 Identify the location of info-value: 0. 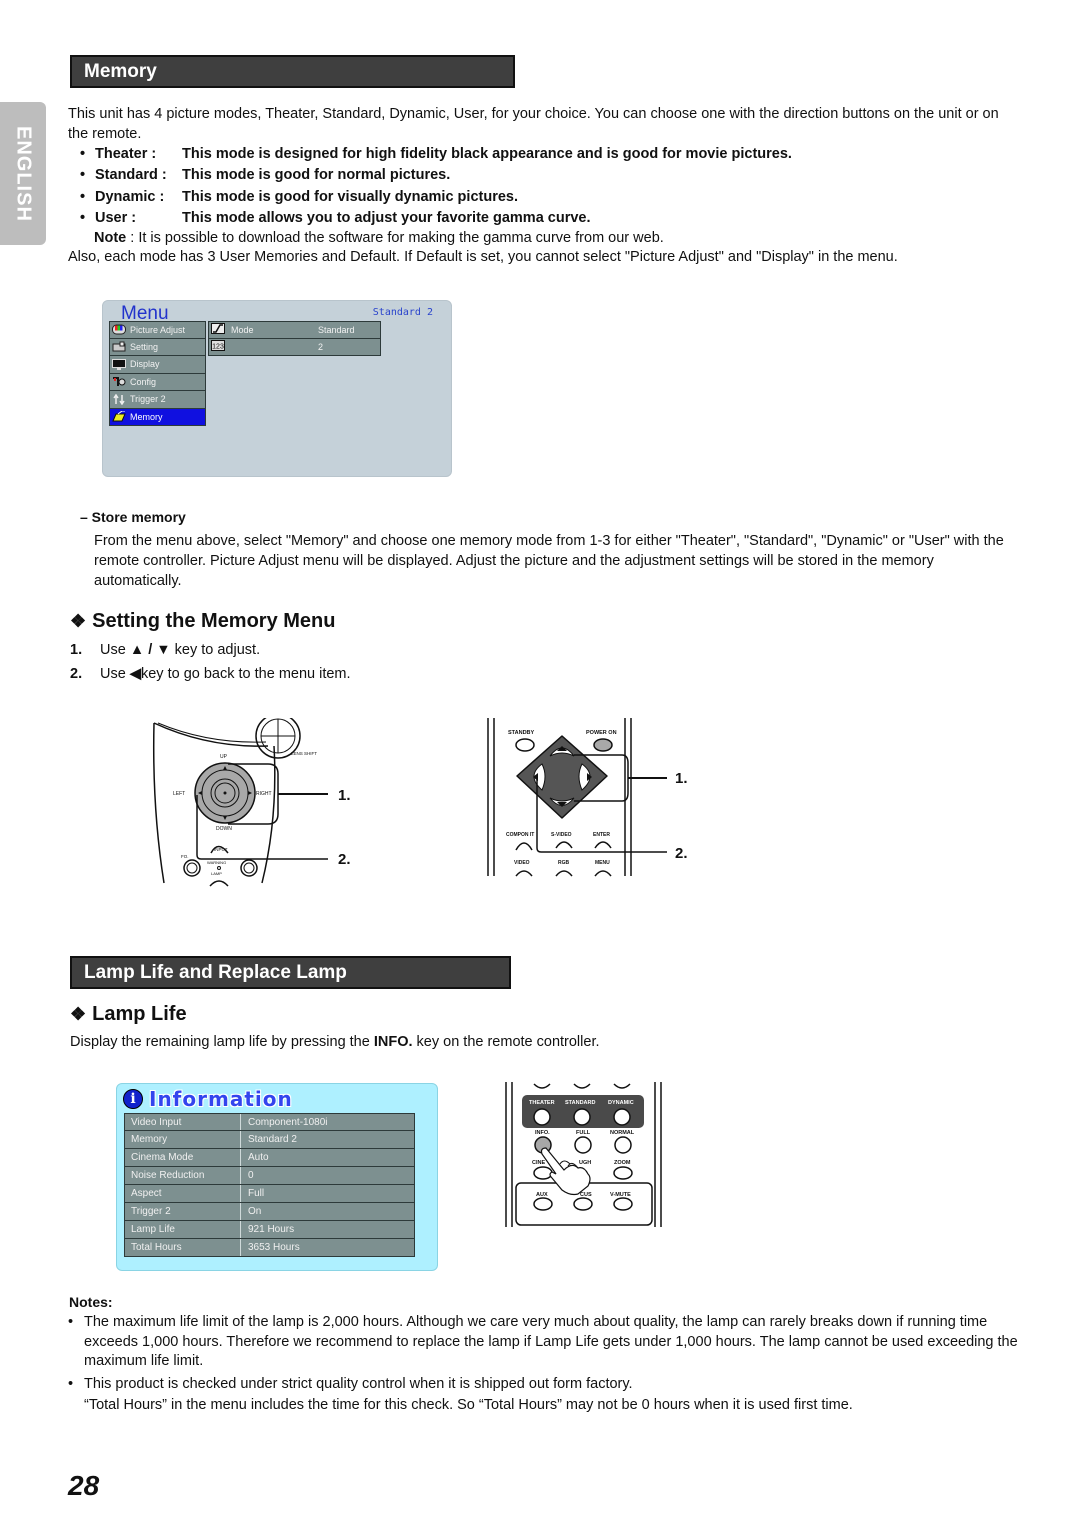
(251, 1175).